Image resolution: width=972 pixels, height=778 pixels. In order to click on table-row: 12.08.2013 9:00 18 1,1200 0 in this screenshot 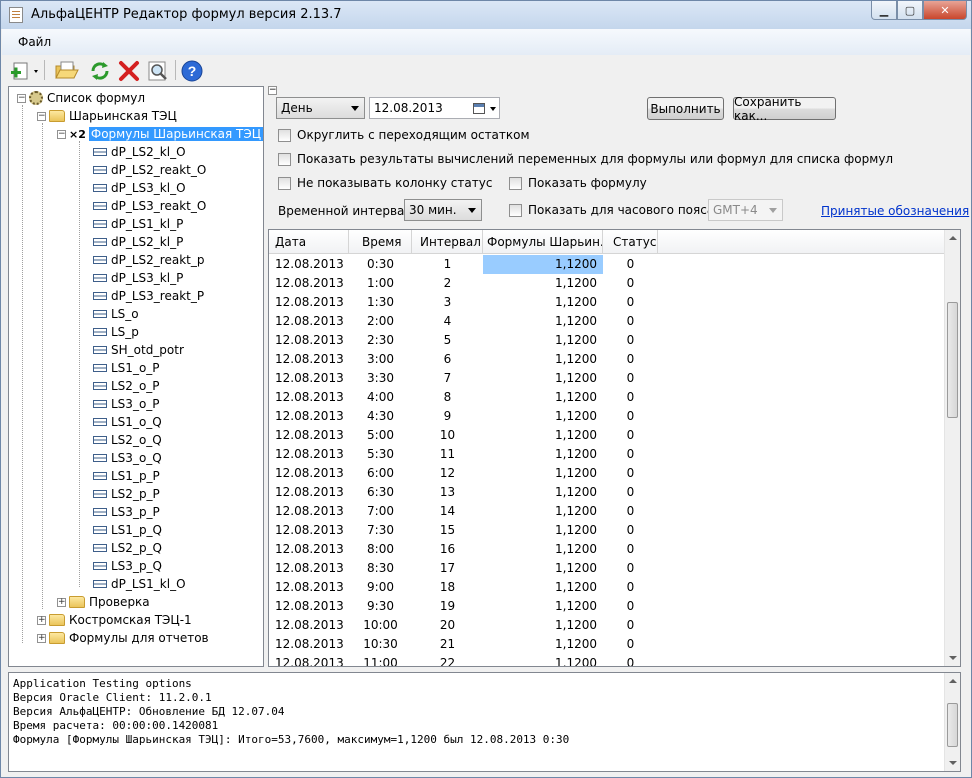, I will do `click(607, 587)`.